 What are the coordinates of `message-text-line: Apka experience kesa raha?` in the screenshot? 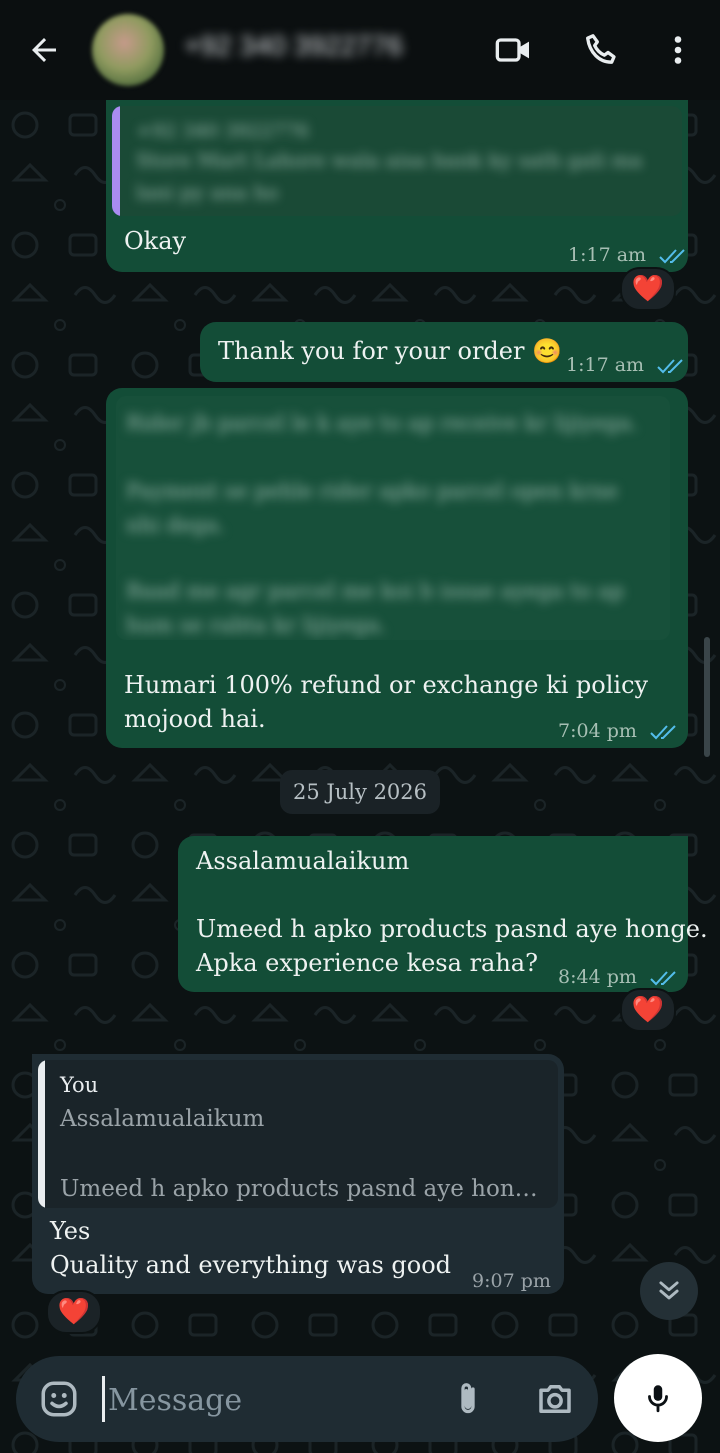 It's located at (367, 963).